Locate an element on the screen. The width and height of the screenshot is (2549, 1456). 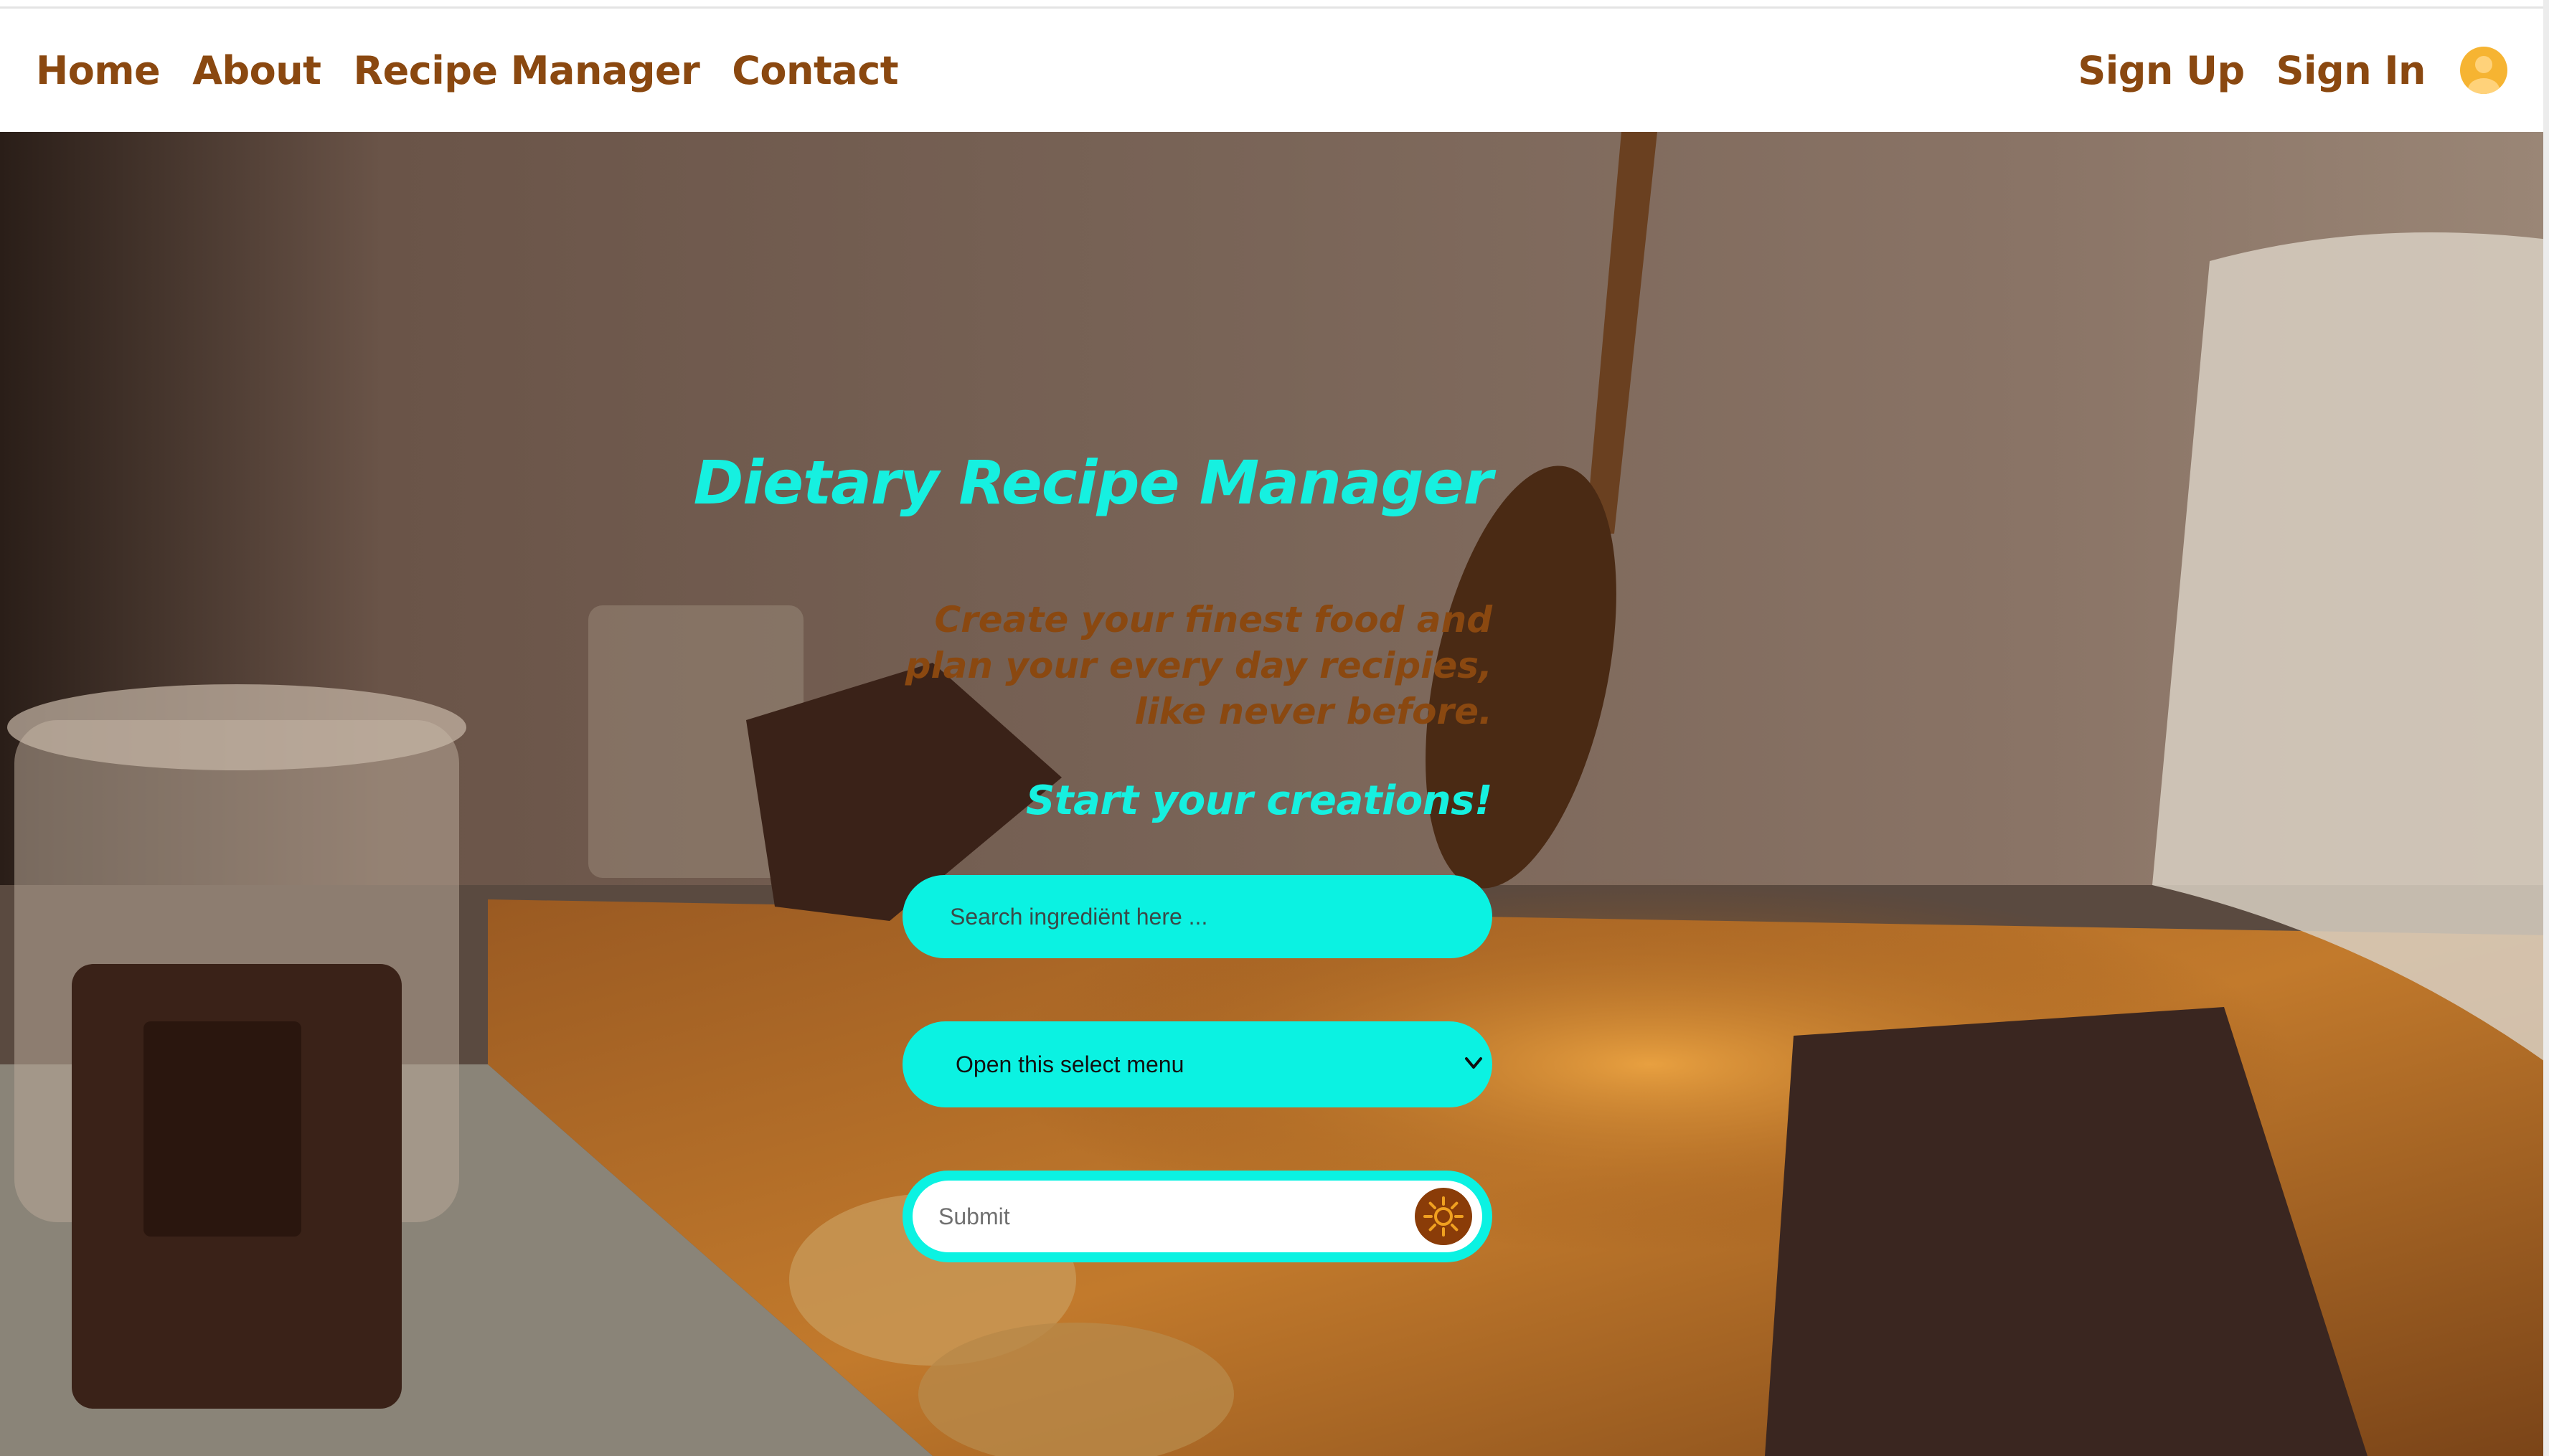
sign-up-link: Sign Up is located at coordinates (2161, 70).